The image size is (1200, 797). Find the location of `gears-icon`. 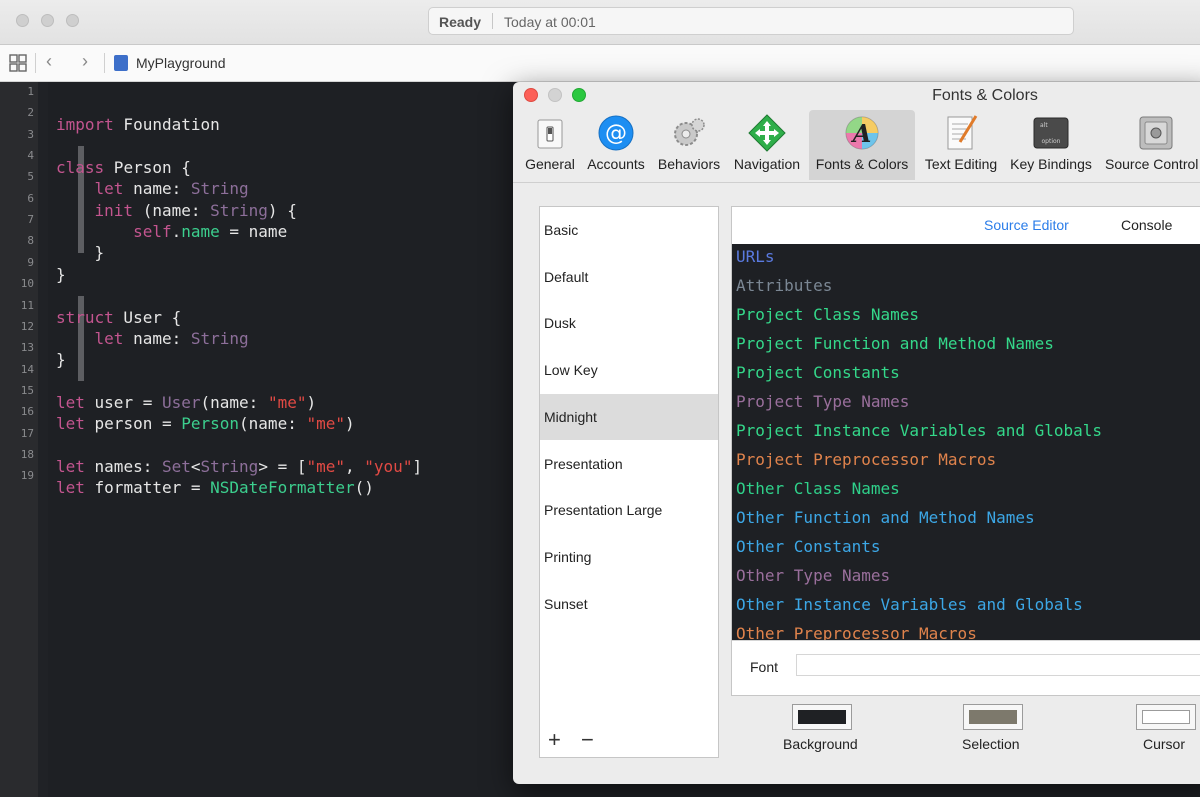

gears-icon is located at coordinates (689, 132).